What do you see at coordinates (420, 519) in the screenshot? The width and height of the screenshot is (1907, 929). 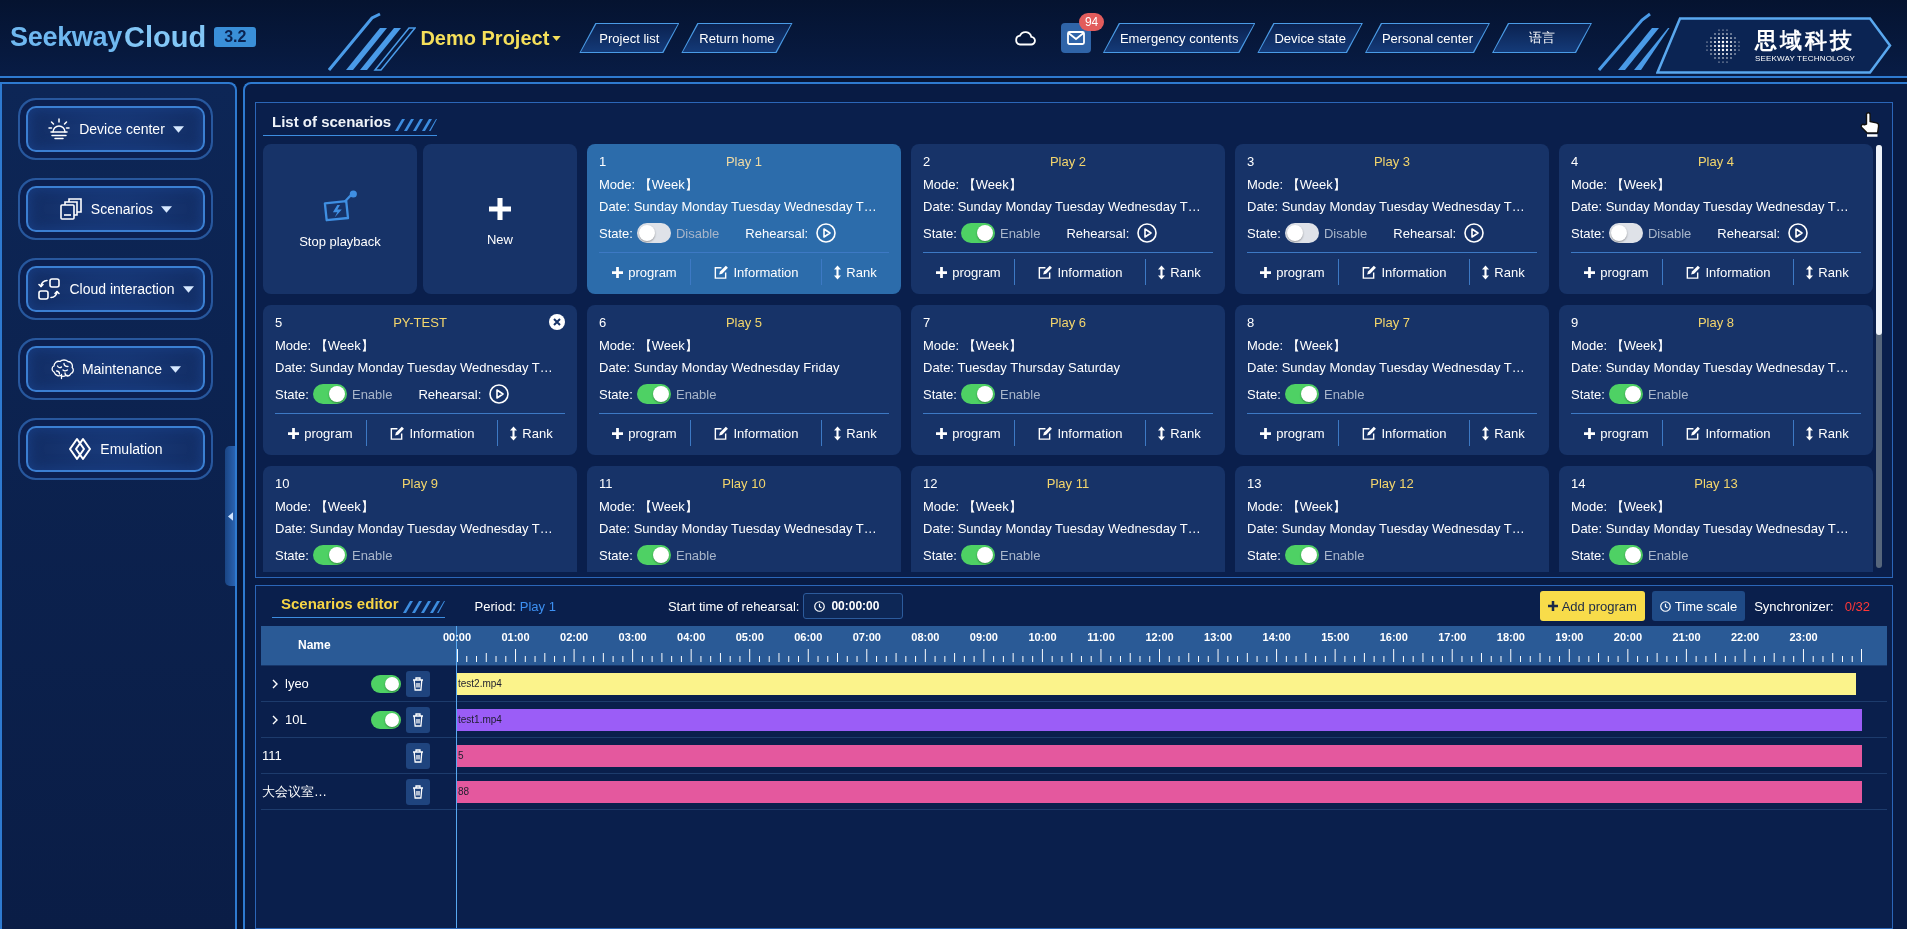 I see `scenario-card: 10 Play 9 Mode: 【Week】 Date: Sunday Monday Tuesday Wednesday T… State: Enable` at bounding box center [420, 519].